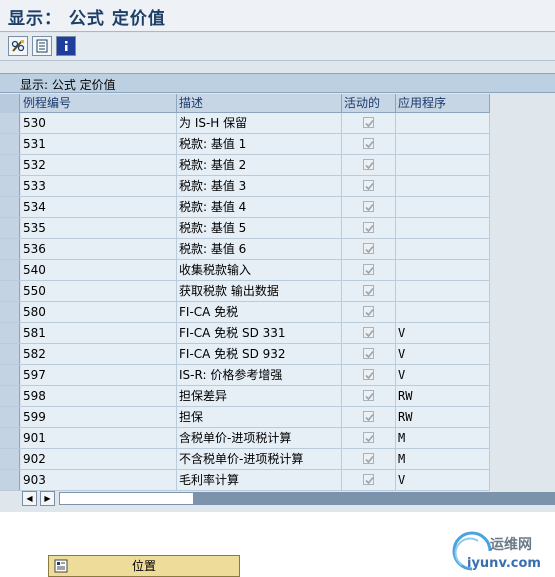 The image size is (555, 577). I want to click on column-header-description: 描述, so click(259, 103).